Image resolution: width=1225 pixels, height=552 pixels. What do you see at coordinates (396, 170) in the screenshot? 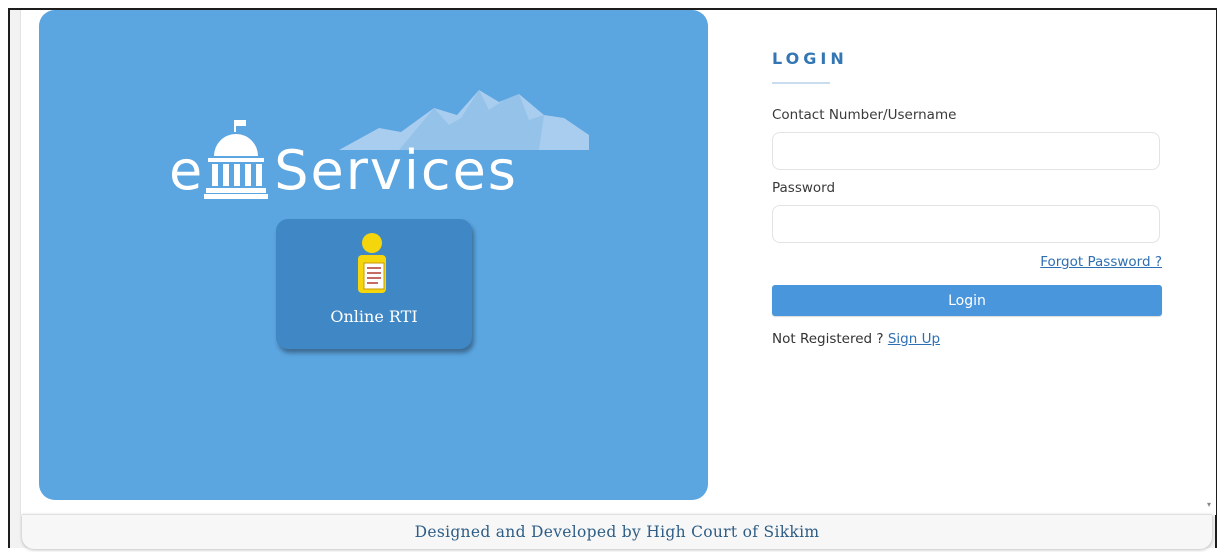
I see `brand-name: Services` at bounding box center [396, 170].